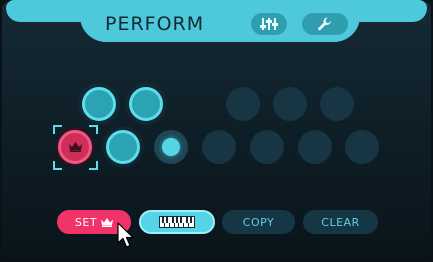  Describe the element at coordinates (219, 147) in the screenshot. I see `pad-r2-c4` at that location.